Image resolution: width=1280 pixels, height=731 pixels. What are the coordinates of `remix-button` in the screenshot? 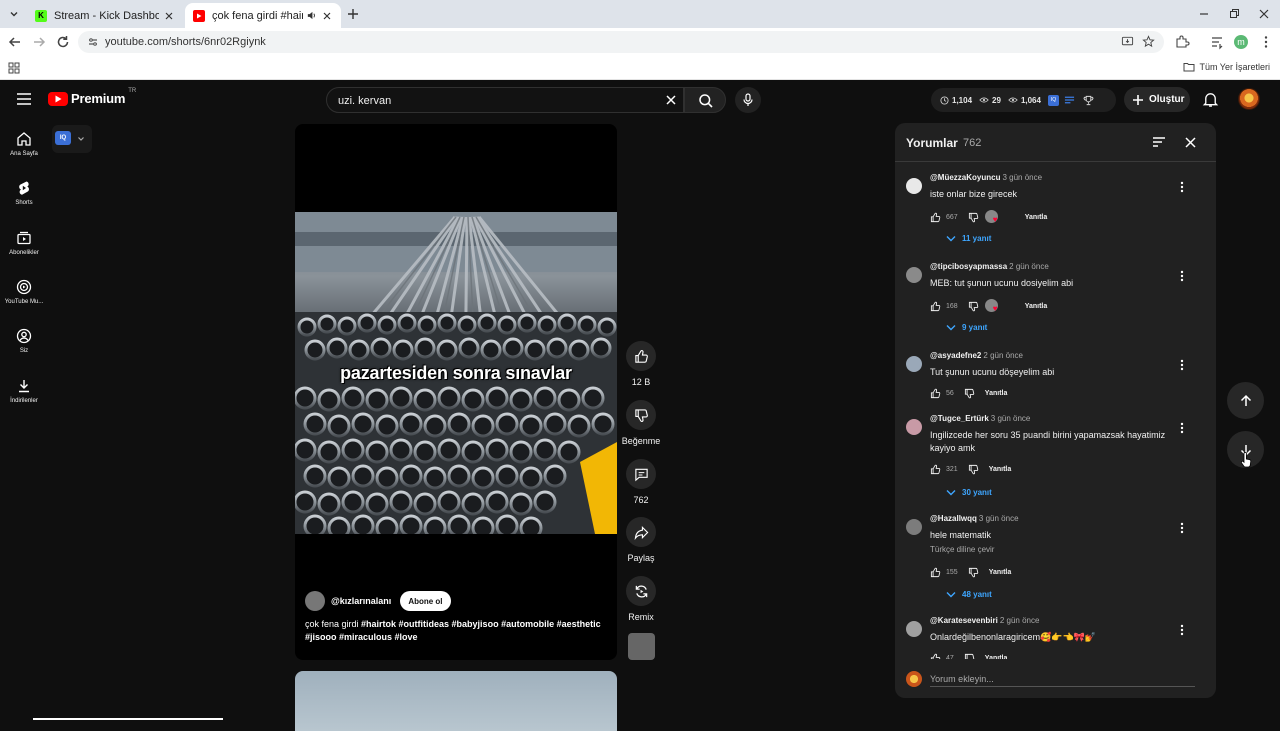 It's located at (641, 591).